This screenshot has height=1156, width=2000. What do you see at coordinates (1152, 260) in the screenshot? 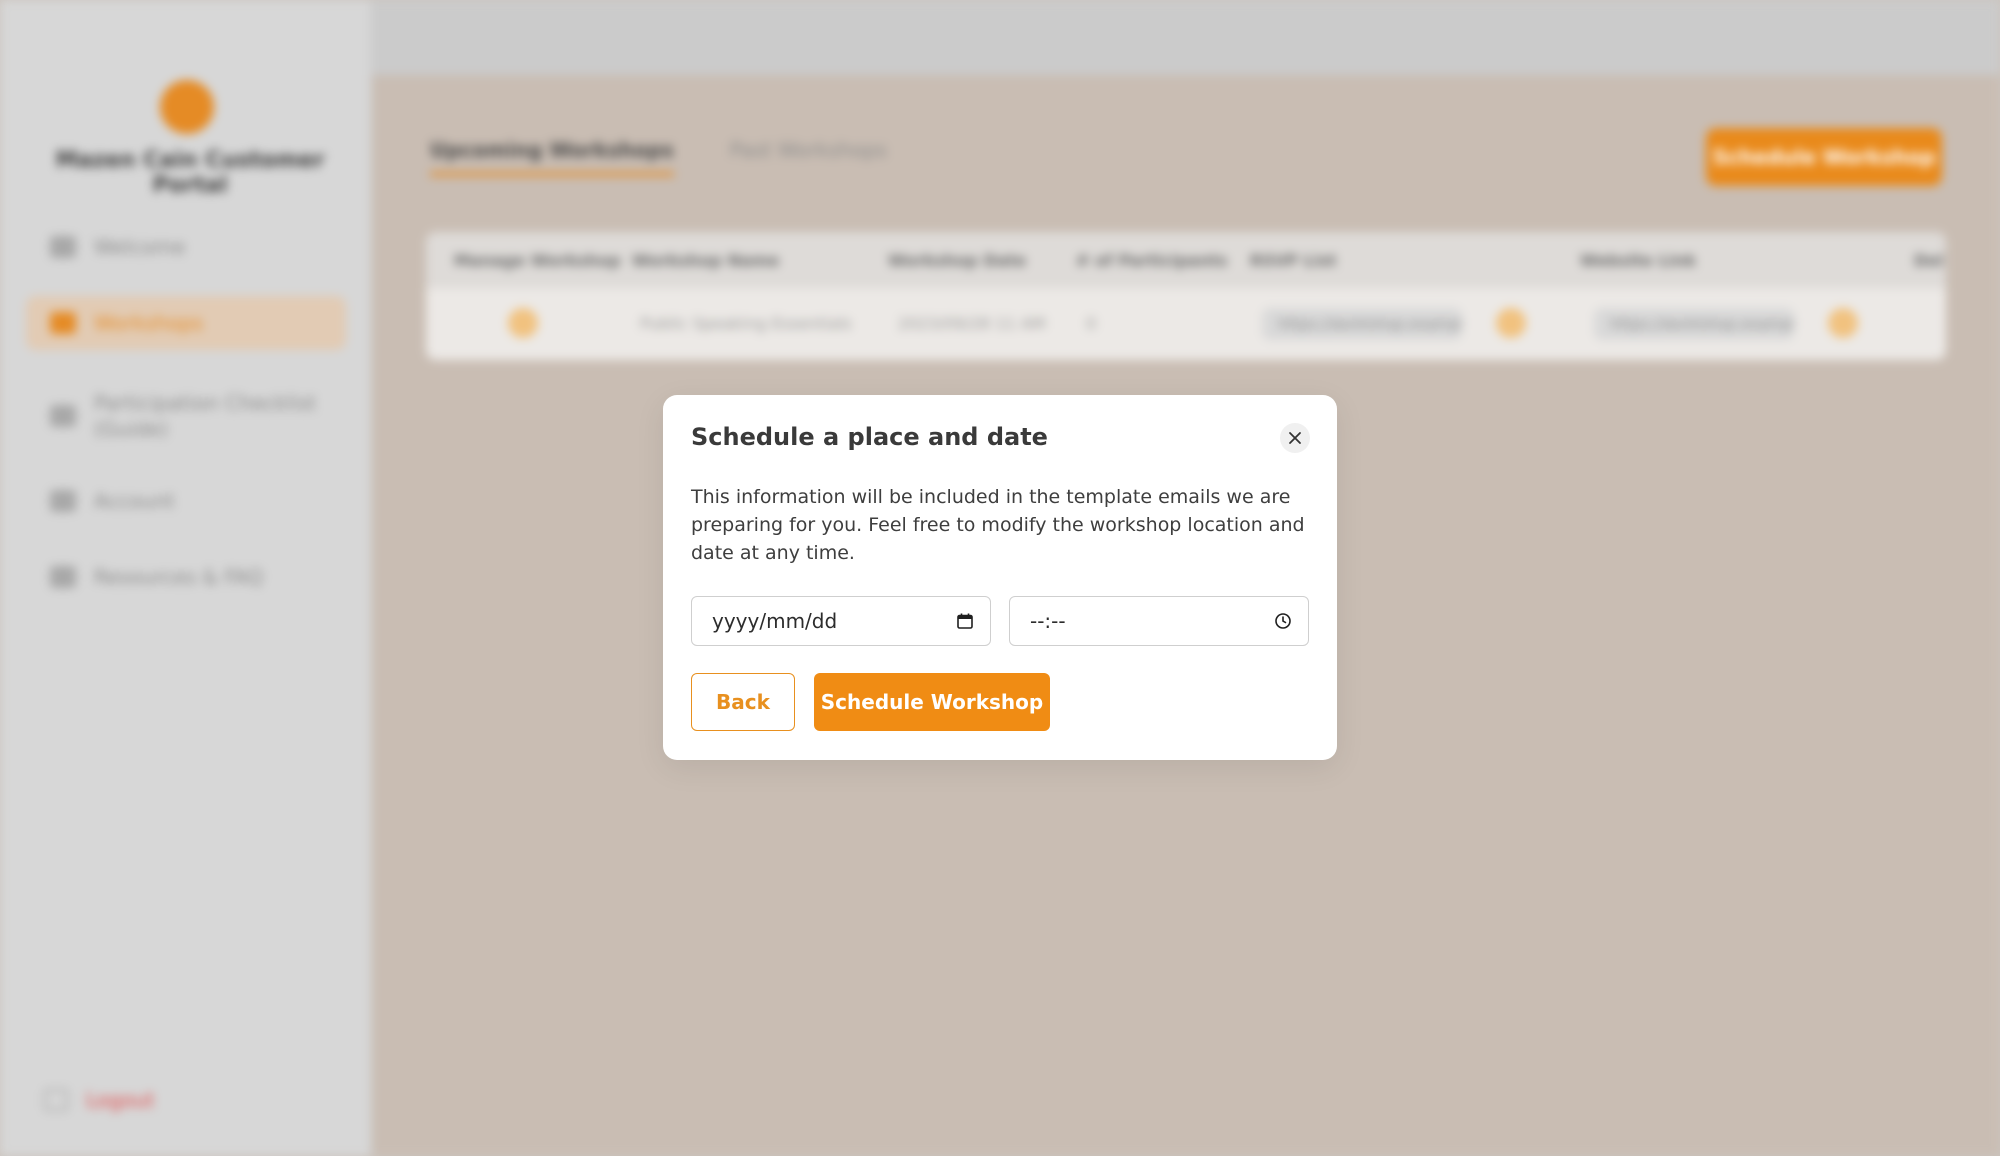
I see `column-header: # of Participants` at bounding box center [1152, 260].